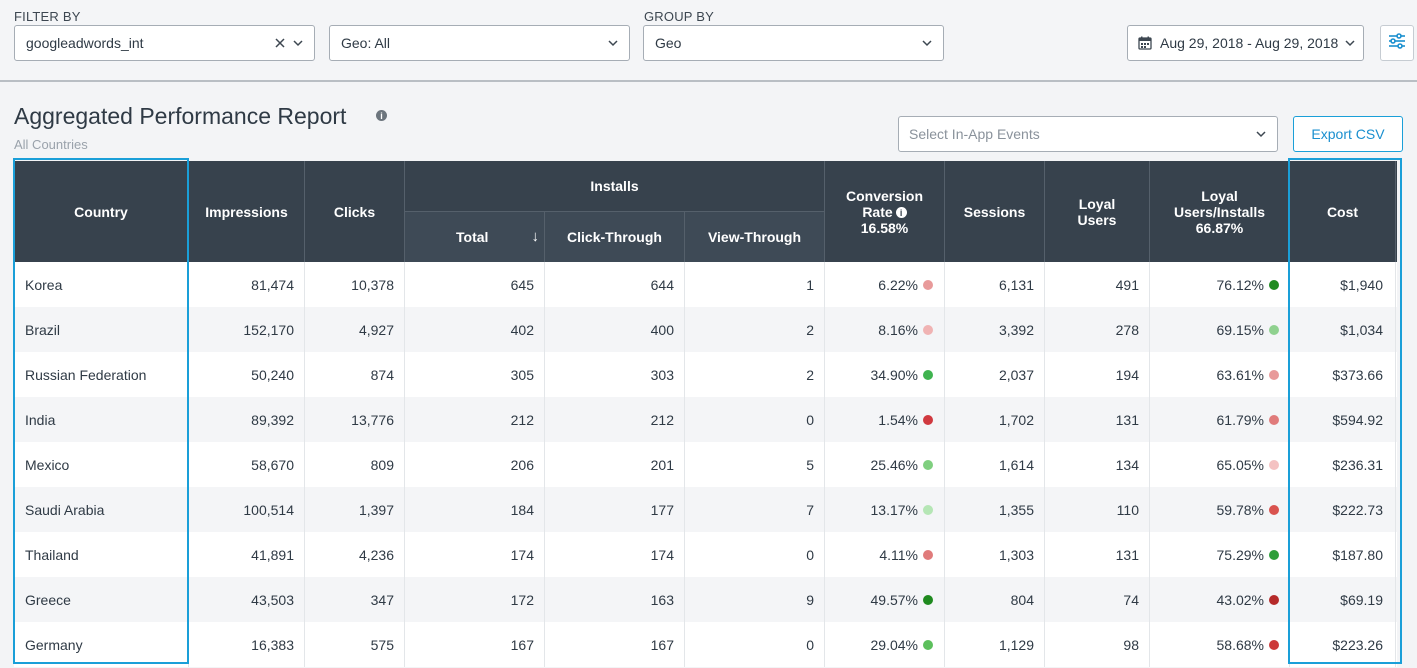 The width and height of the screenshot is (1417, 668). What do you see at coordinates (86, 374) in the screenshot?
I see `country-value: Russian Federation` at bounding box center [86, 374].